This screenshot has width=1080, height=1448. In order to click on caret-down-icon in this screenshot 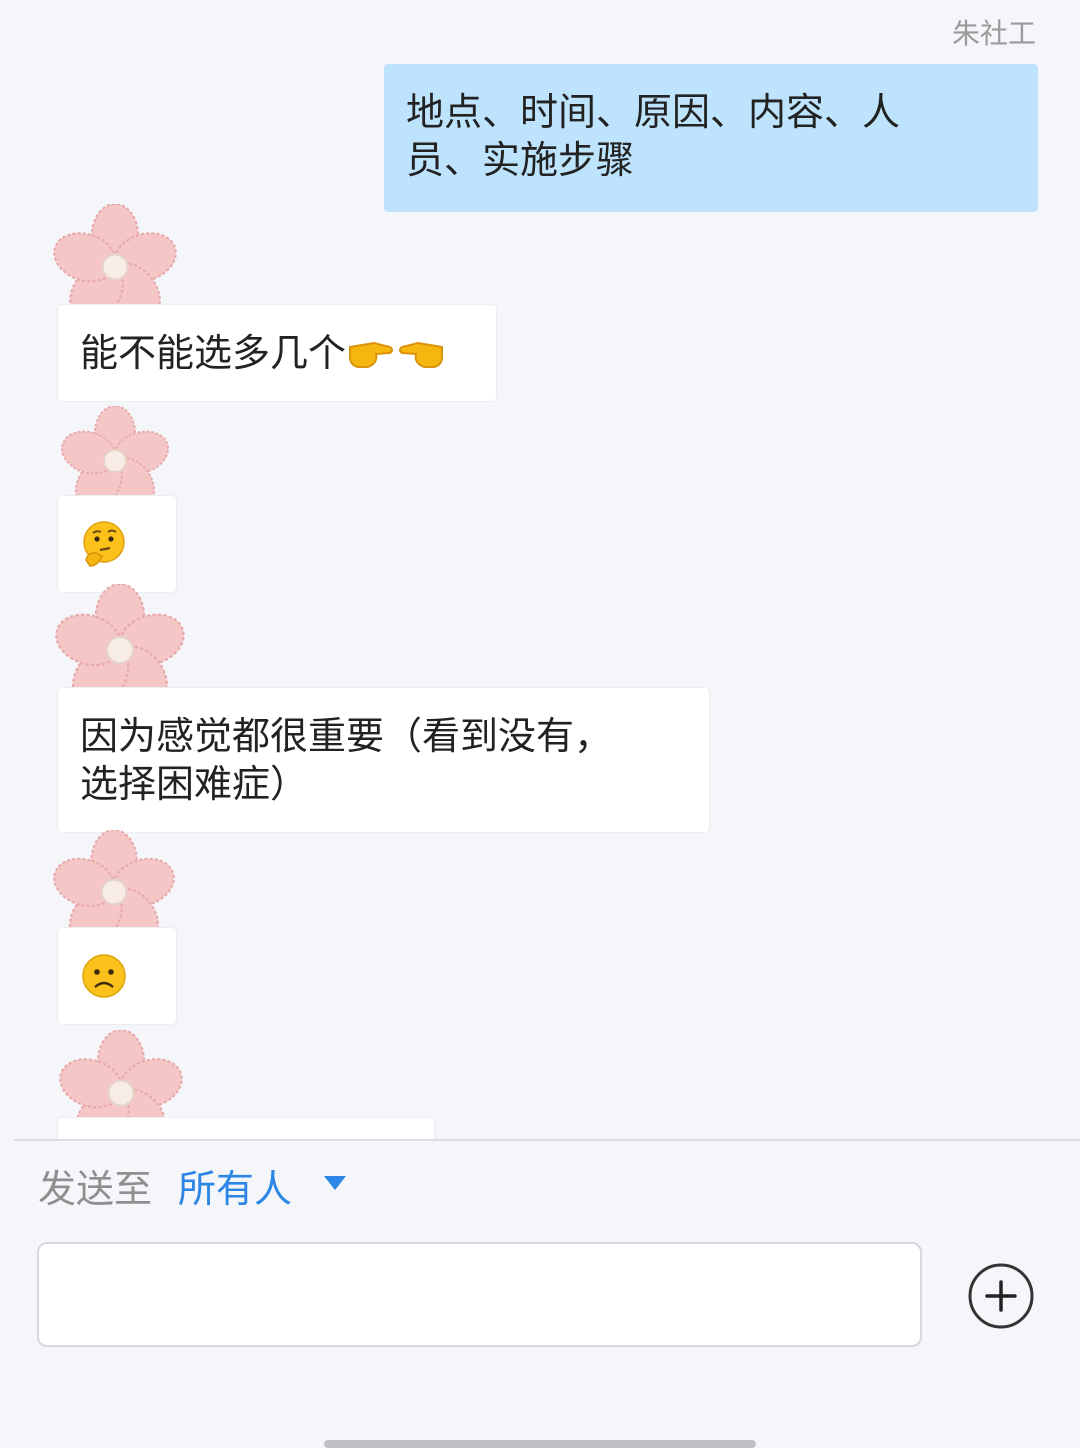, I will do `click(335, 1183)`.